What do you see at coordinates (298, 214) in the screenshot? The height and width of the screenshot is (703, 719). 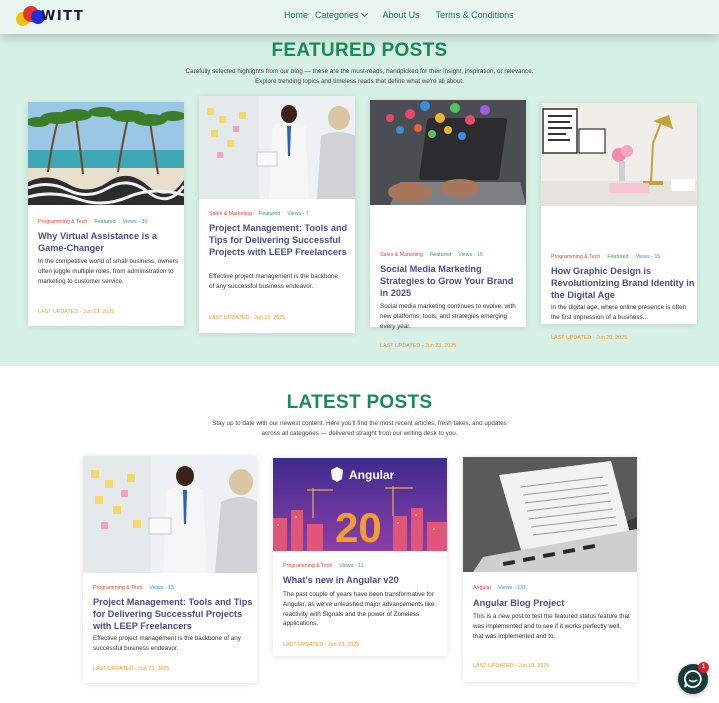 I see `views-count: Views - 7` at bounding box center [298, 214].